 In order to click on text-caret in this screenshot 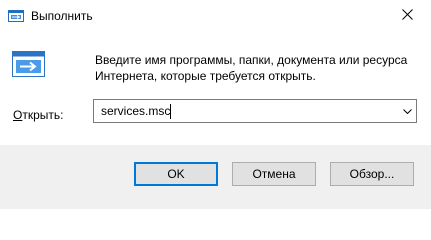, I will do `click(170, 111)`.